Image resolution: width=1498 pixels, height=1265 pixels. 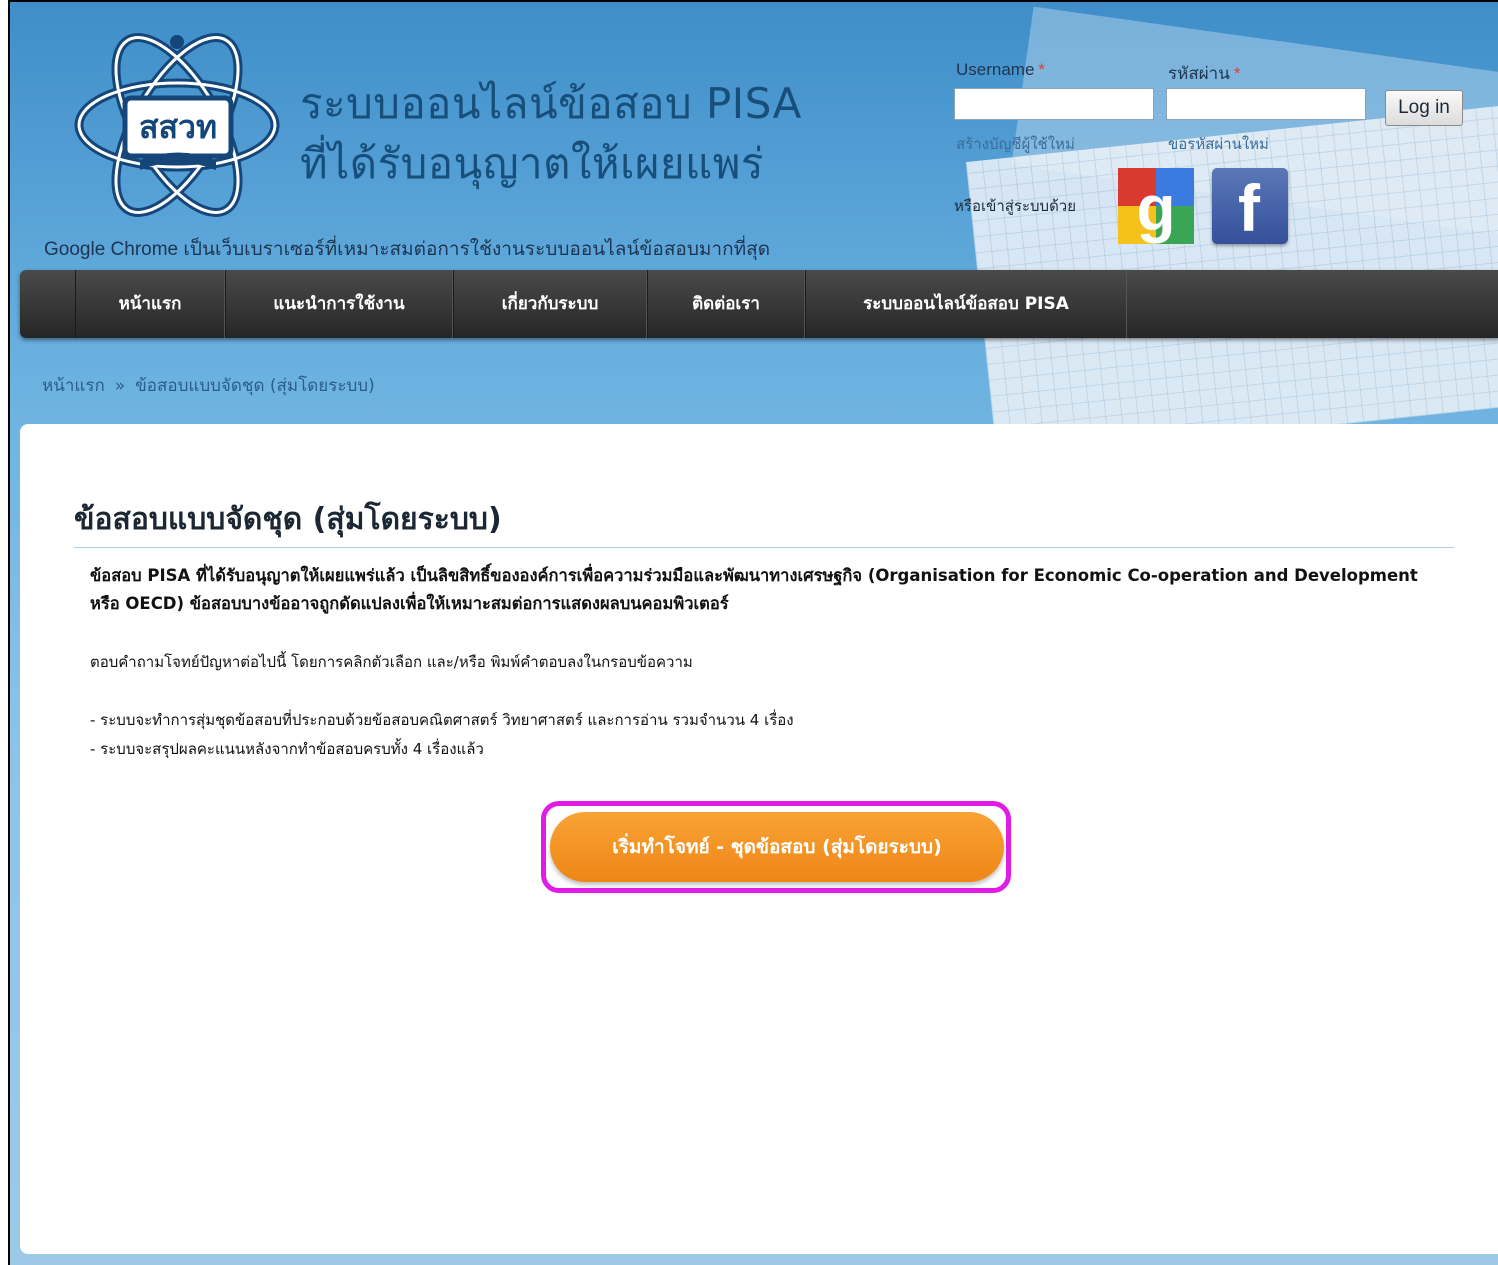 What do you see at coordinates (1266, 104) in the screenshot?
I see `password-input` at bounding box center [1266, 104].